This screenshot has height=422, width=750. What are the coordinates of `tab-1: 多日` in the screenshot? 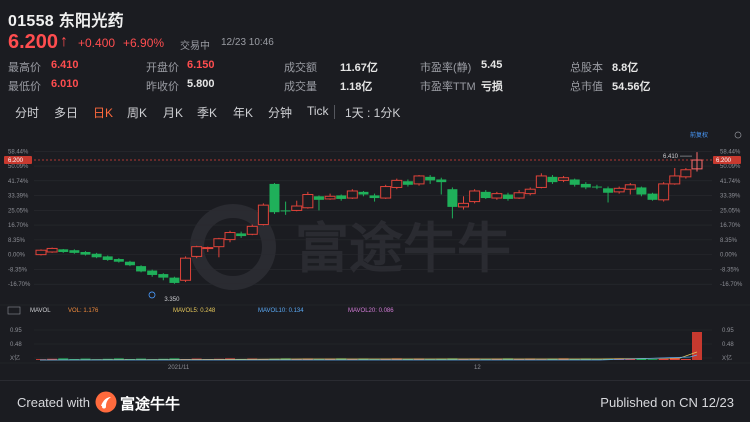 It's located at (66, 112).